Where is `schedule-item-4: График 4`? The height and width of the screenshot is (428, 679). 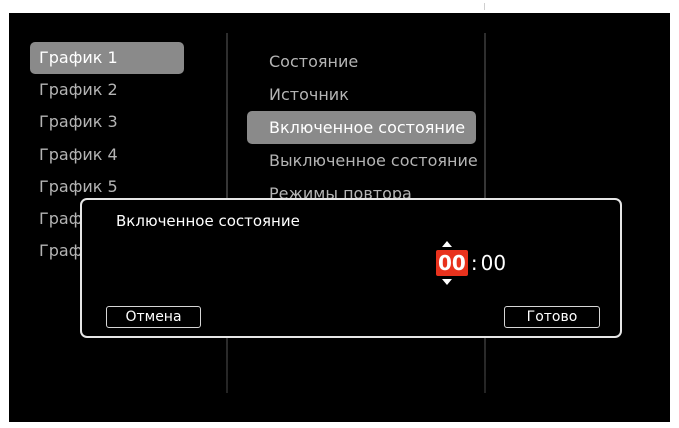 schedule-item-4: График 4 is located at coordinates (107, 155).